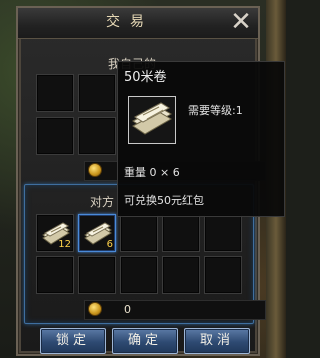 The height and width of the screenshot is (358, 320). What do you see at coordinates (55, 233) in the screenshot?
I see `other-slot-1: 12` at bounding box center [55, 233].